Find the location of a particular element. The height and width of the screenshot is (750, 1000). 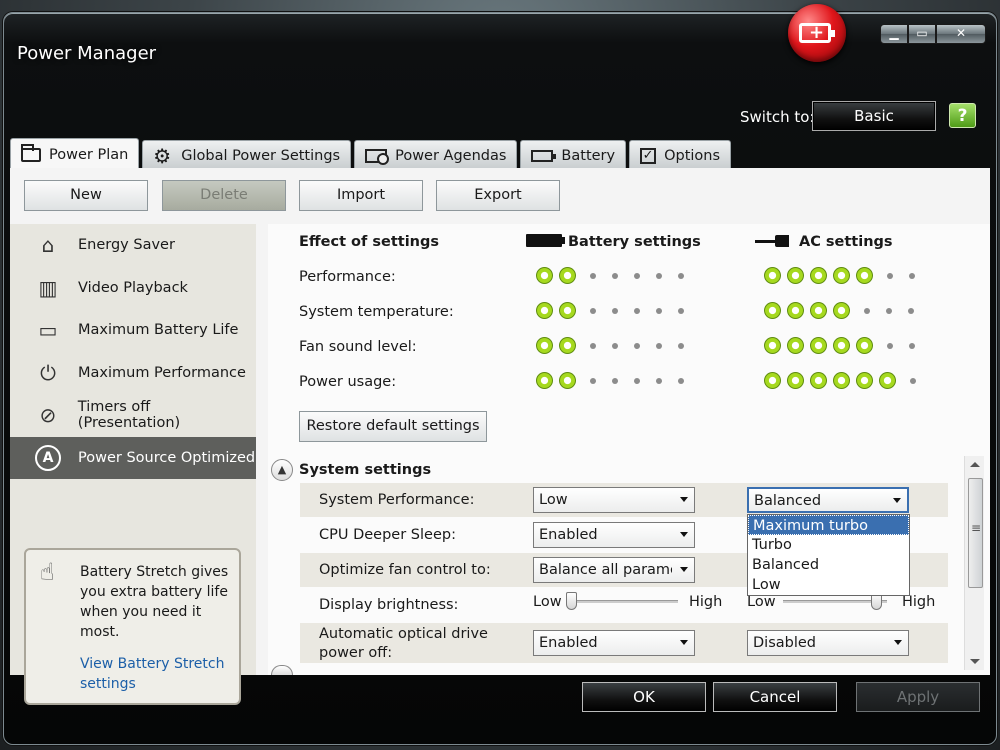

dropdown-option: Low is located at coordinates (828, 585).